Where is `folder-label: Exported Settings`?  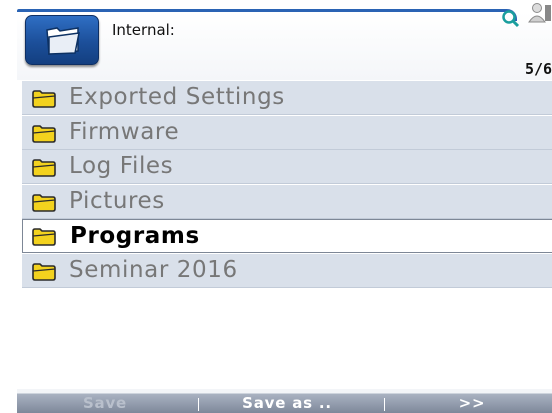 folder-label: Exported Settings is located at coordinates (177, 97).